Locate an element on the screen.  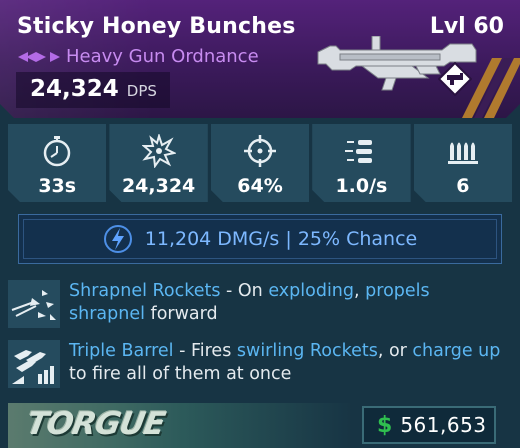
stopwatch-icon is located at coordinates (57, 151).